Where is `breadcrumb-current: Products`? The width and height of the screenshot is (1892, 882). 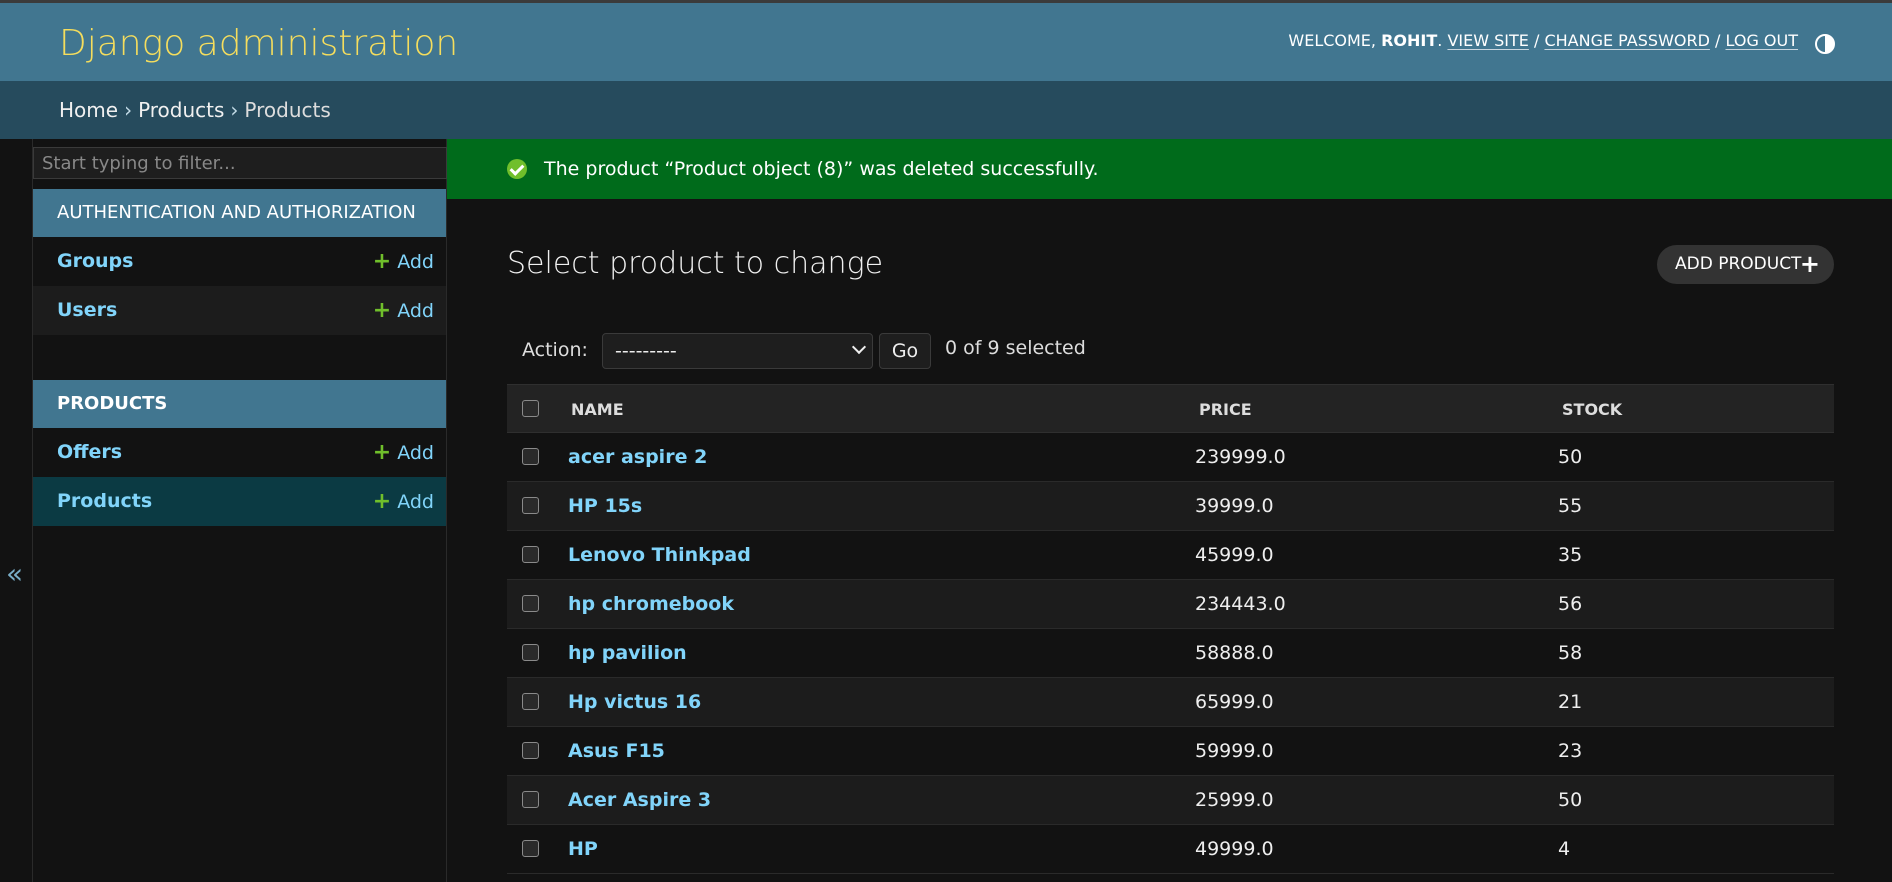
breadcrumb-current: Products is located at coordinates (287, 110).